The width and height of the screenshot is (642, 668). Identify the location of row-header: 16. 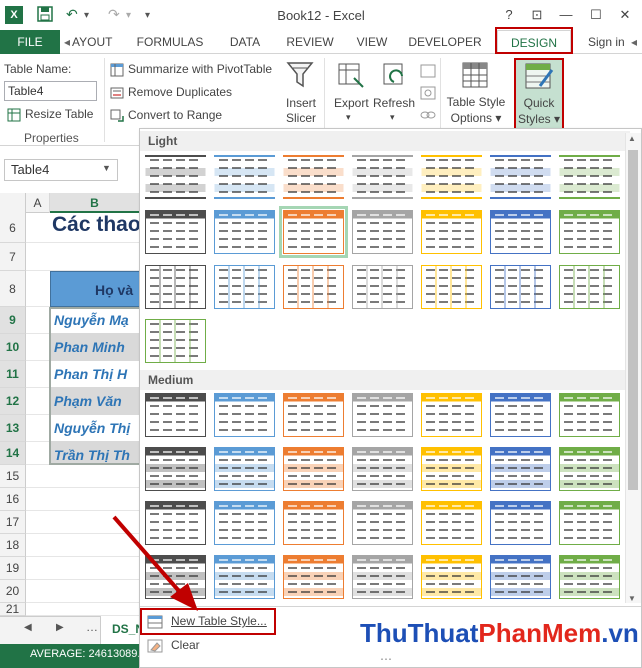
(13, 499).